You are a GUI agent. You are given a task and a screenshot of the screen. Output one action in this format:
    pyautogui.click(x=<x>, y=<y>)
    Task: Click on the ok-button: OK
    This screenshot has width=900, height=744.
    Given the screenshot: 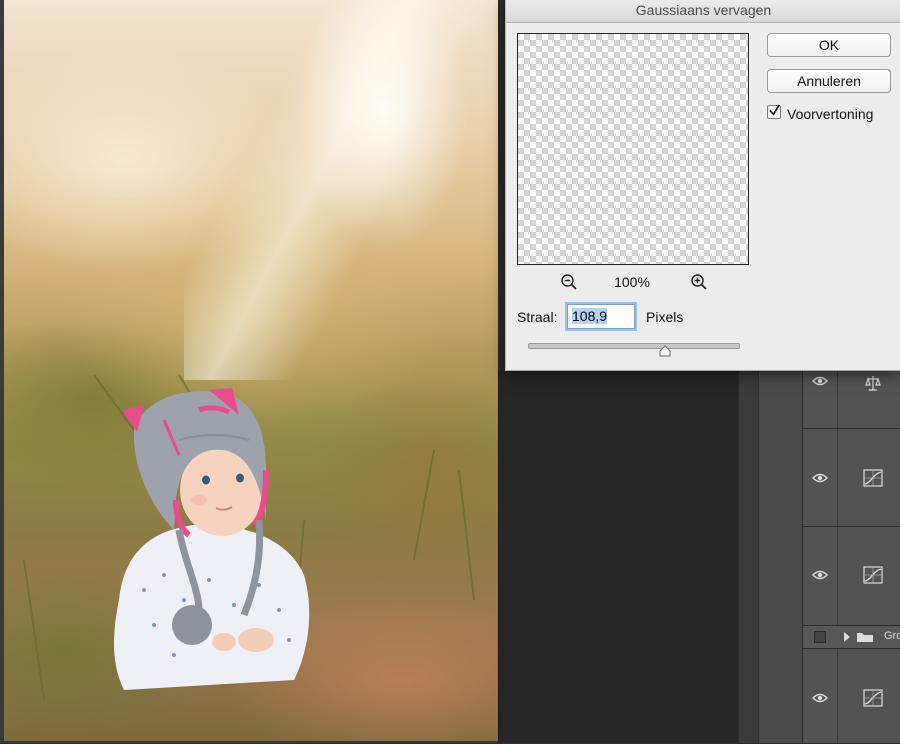 What is the action you would take?
    pyautogui.click(x=829, y=45)
    